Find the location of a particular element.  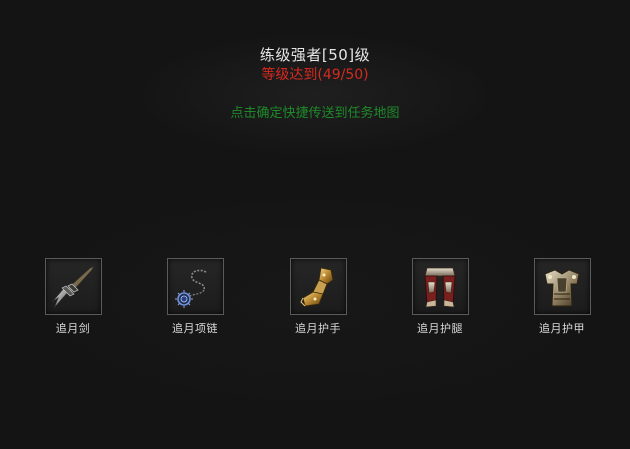

reward-name: 追月项链 is located at coordinates (195, 328).